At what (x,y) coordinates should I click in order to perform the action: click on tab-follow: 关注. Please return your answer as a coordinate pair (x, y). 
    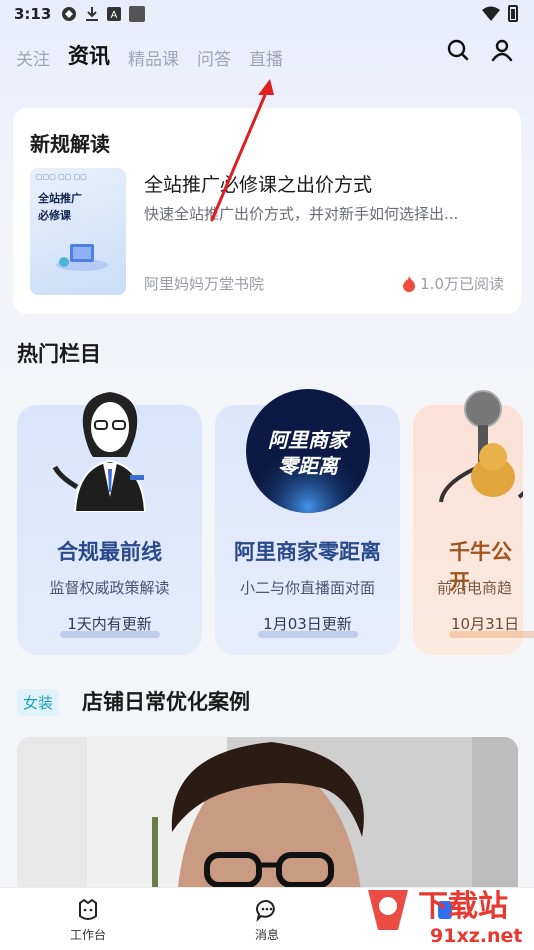
    Looking at the image, I should click on (33, 57).